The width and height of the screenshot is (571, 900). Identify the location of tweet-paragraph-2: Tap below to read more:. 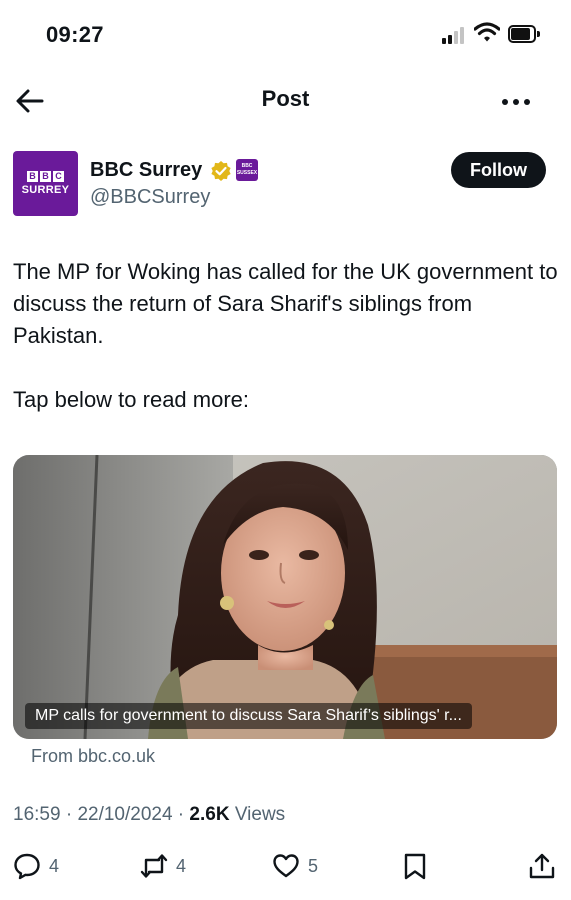
(131, 399).